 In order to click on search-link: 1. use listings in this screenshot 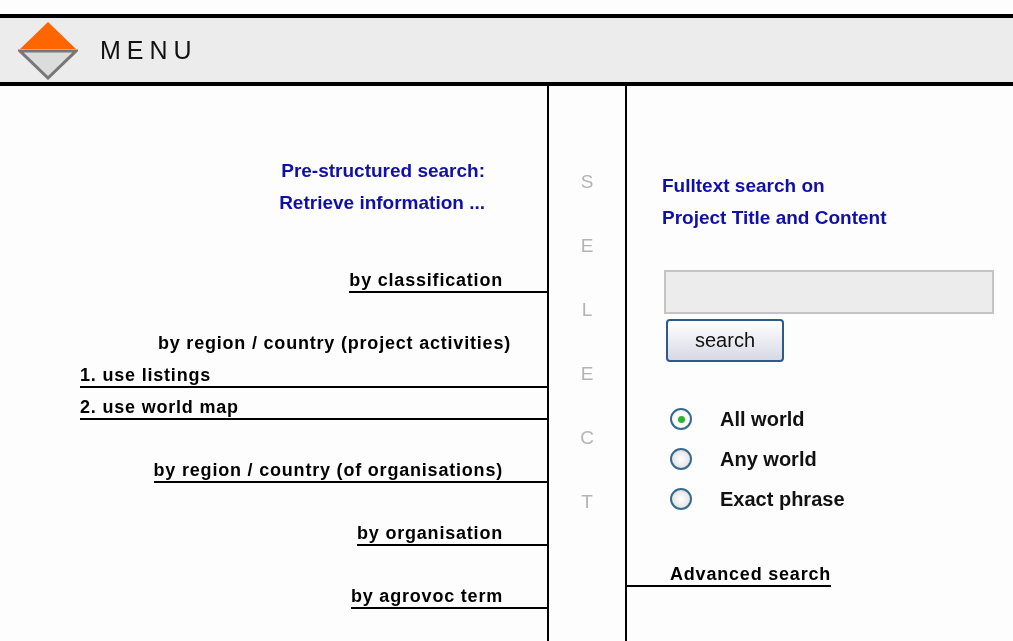, I will do `click(146, 376)`.